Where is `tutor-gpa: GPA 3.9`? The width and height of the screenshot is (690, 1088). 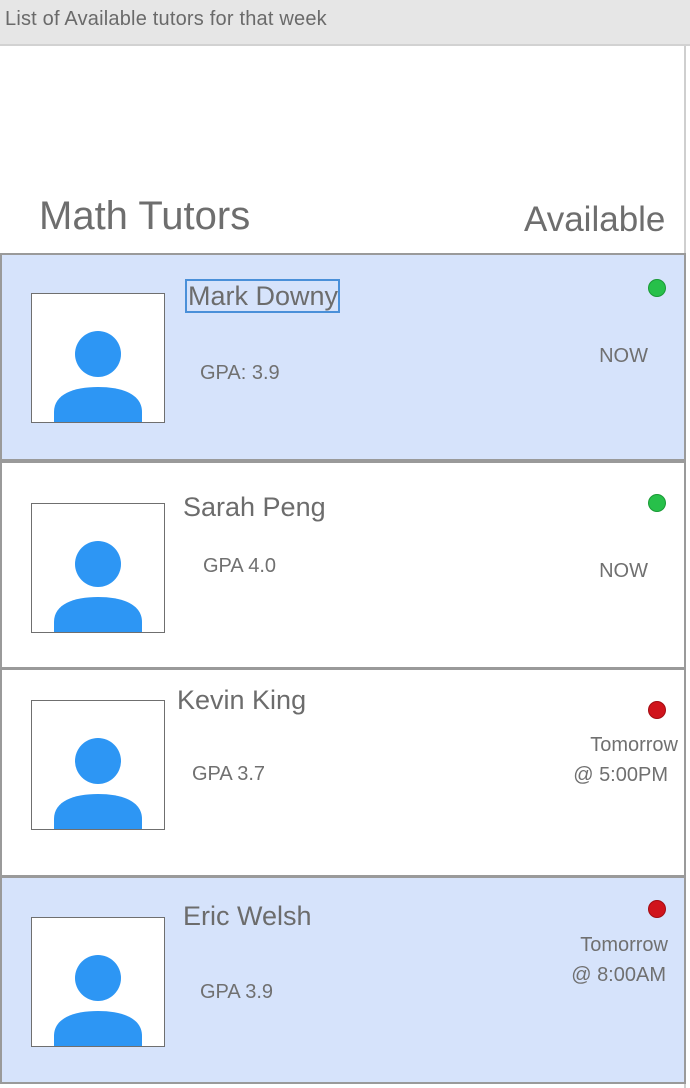
tutor-gpa: GPA 3.9 is located at coordinates (237, 992).